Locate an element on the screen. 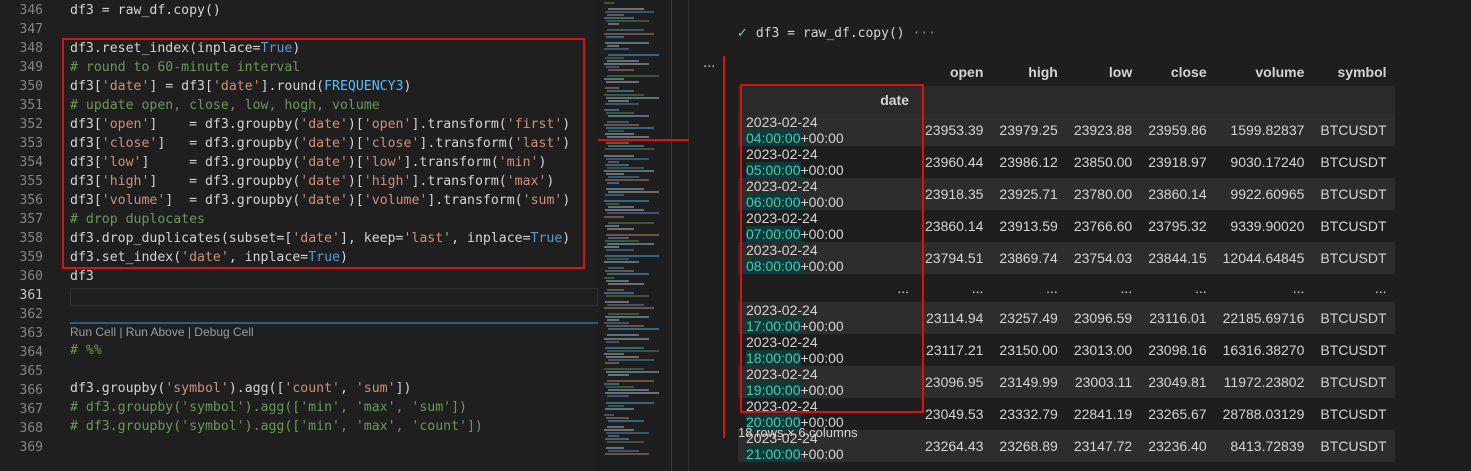 This screenshot has width=1471, height=471. cell-volume: 11972.23802 is located at coordinates (1263, 382).